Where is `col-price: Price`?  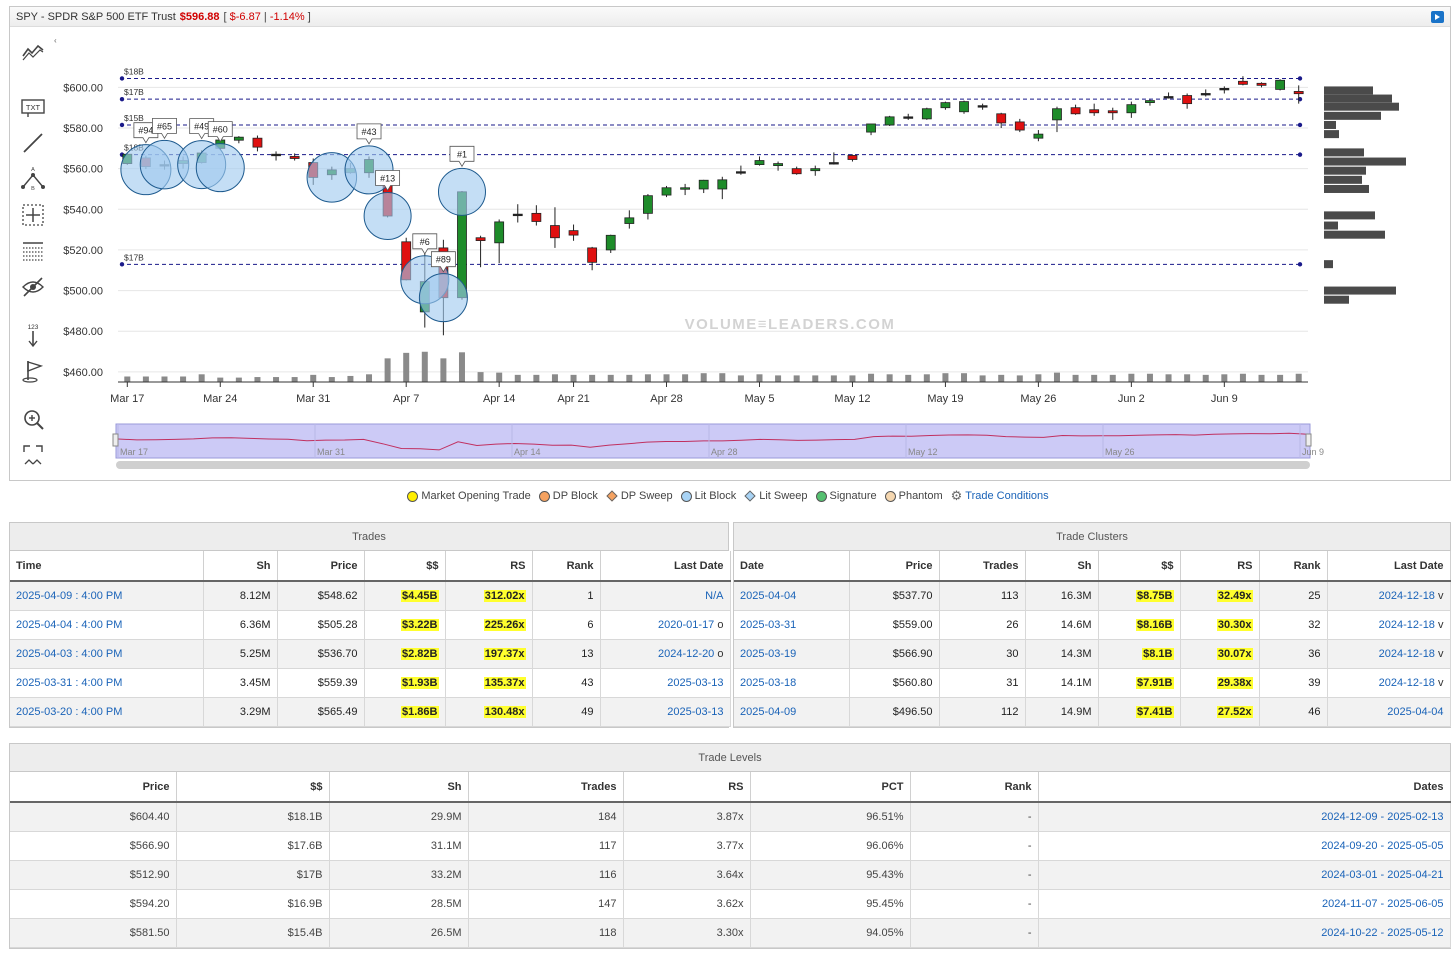
col-price: Price is located at coordinates (93, 787).